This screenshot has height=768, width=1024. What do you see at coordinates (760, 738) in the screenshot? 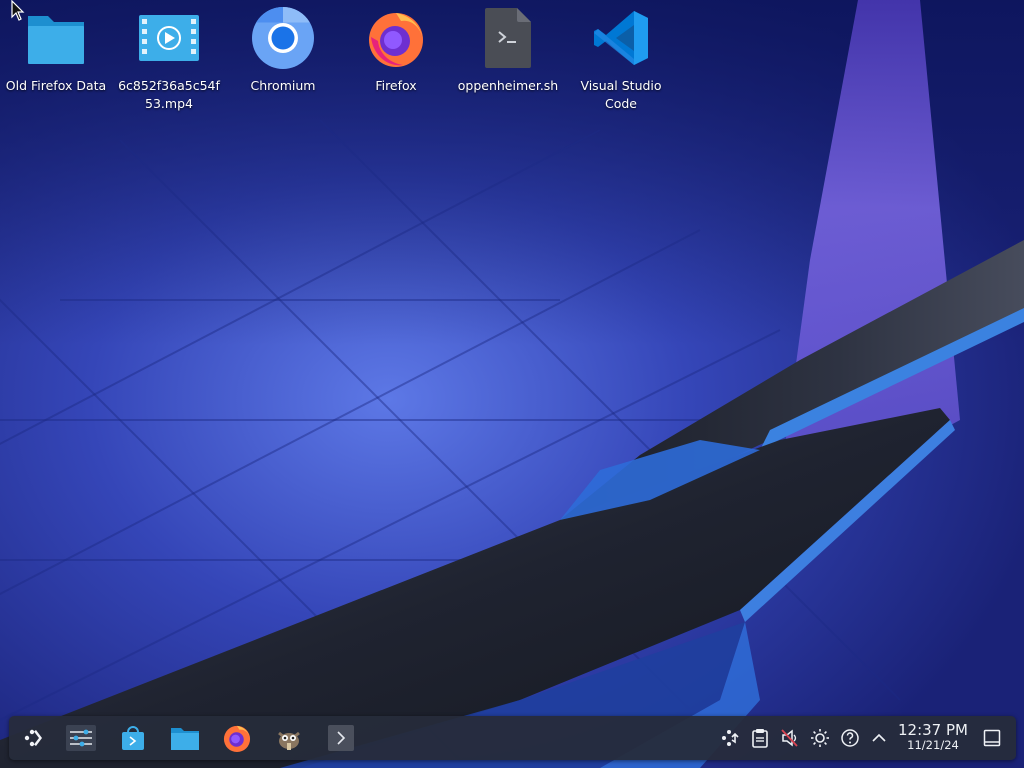
I see `clipboard-icon` at bounding box center [760, 738].